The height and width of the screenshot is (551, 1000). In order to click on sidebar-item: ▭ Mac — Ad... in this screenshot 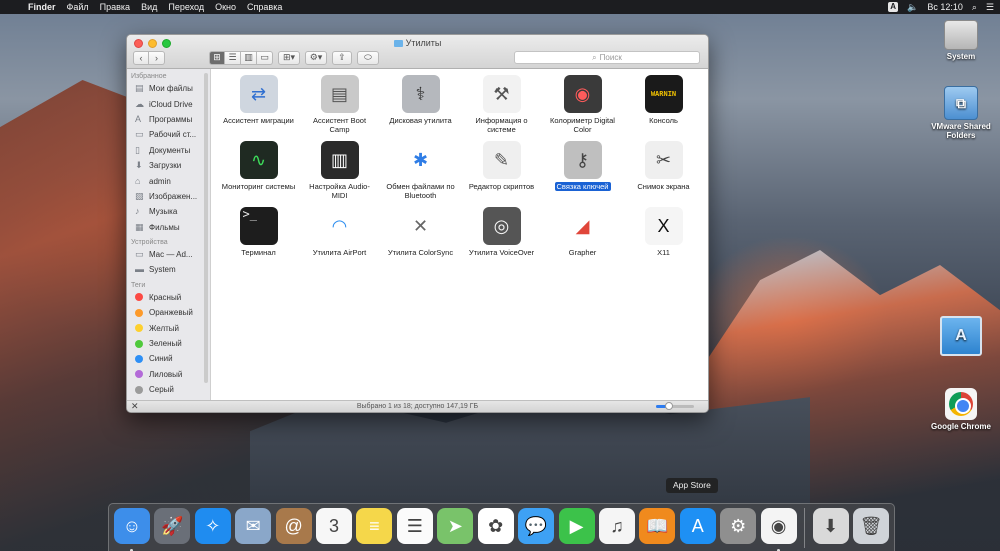, I will do `click(168, 254)`.